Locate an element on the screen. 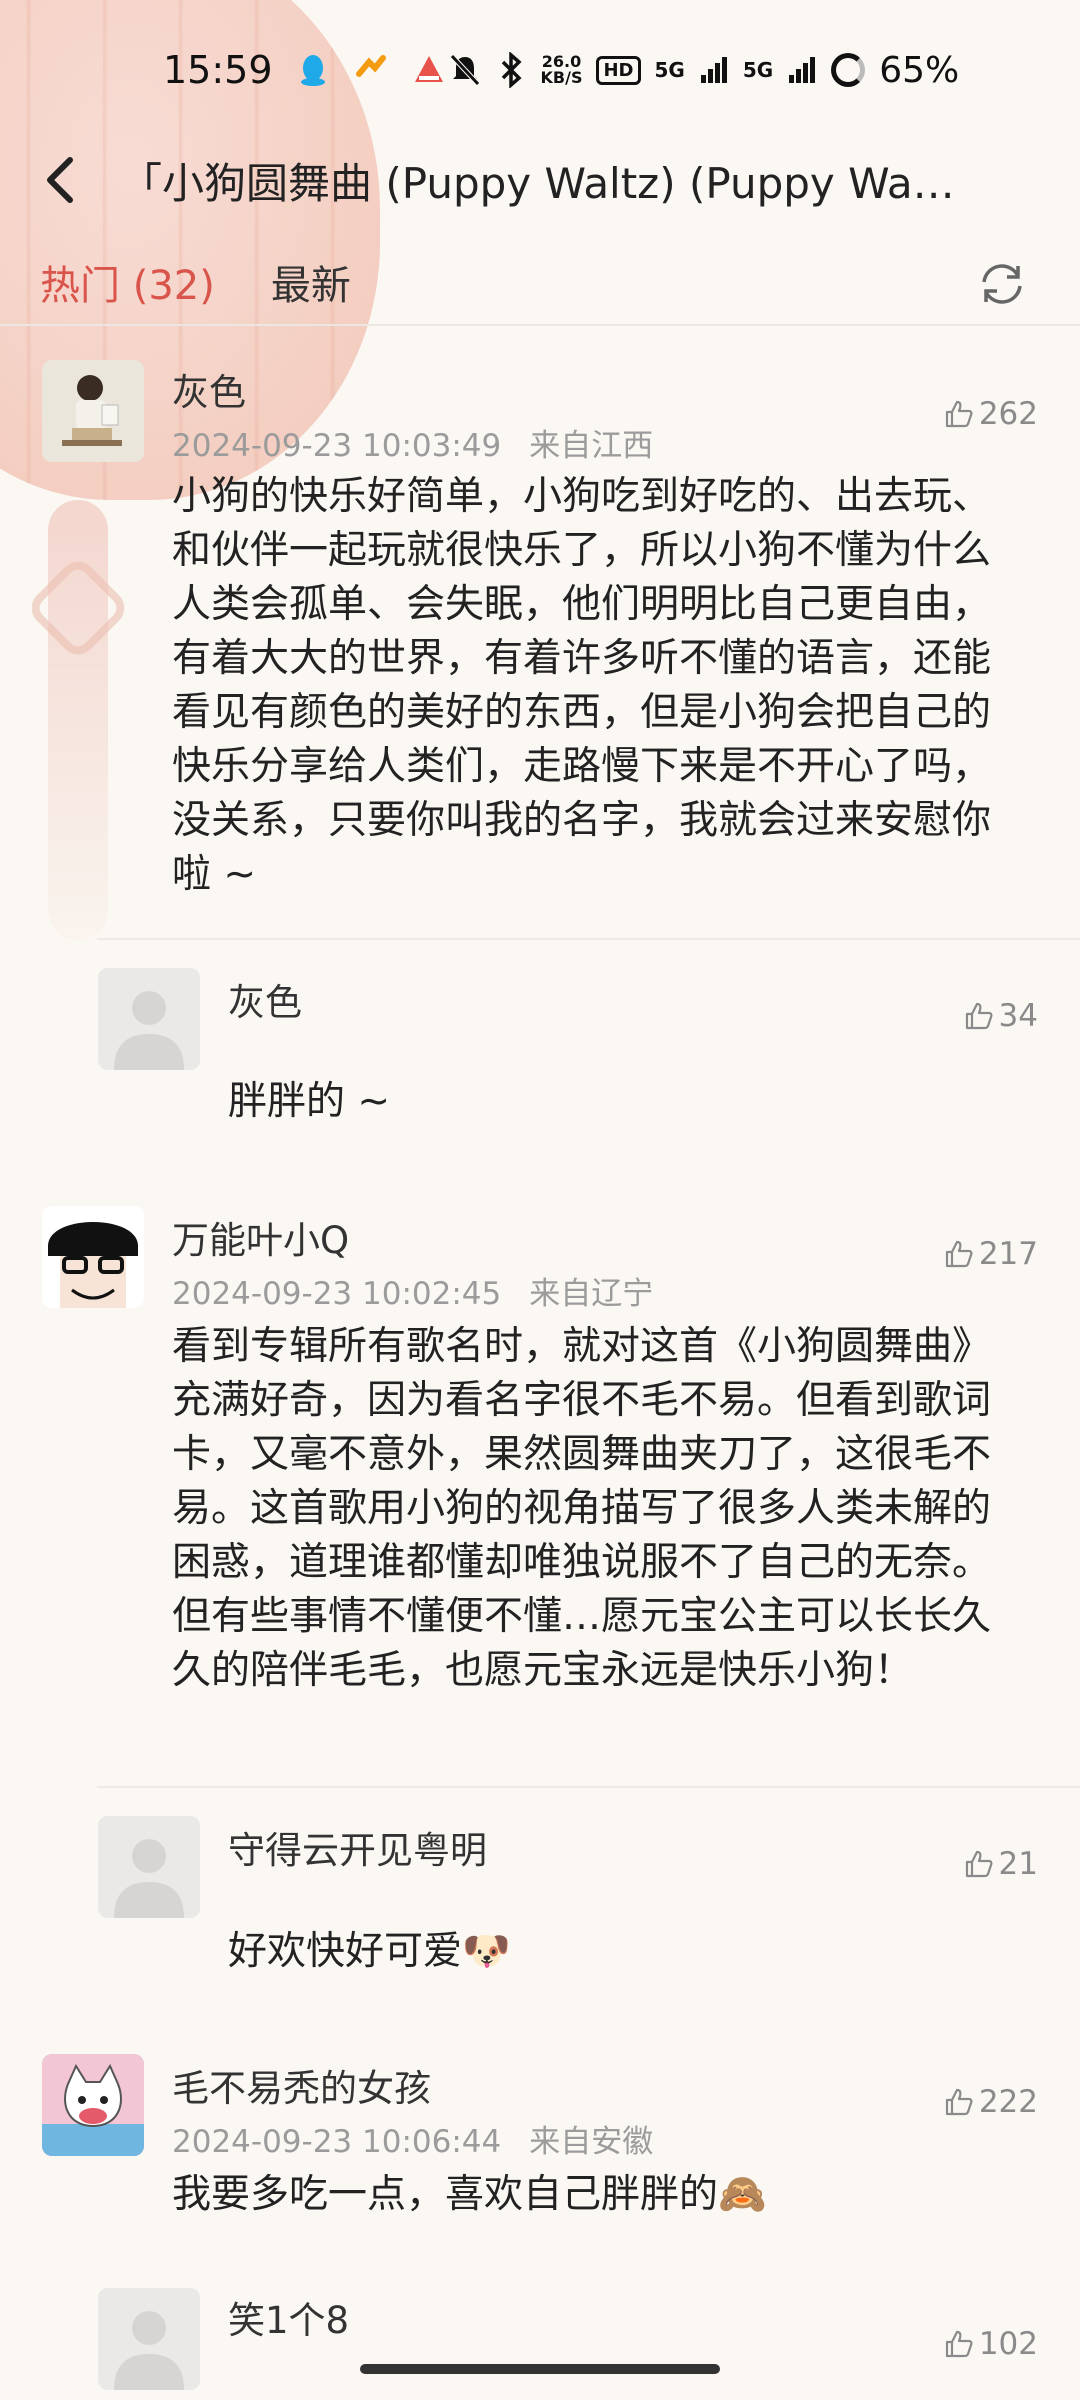  comment-meta: 2024-09-23 10:03:49 来自江西 is located at coordinates (412, 442).